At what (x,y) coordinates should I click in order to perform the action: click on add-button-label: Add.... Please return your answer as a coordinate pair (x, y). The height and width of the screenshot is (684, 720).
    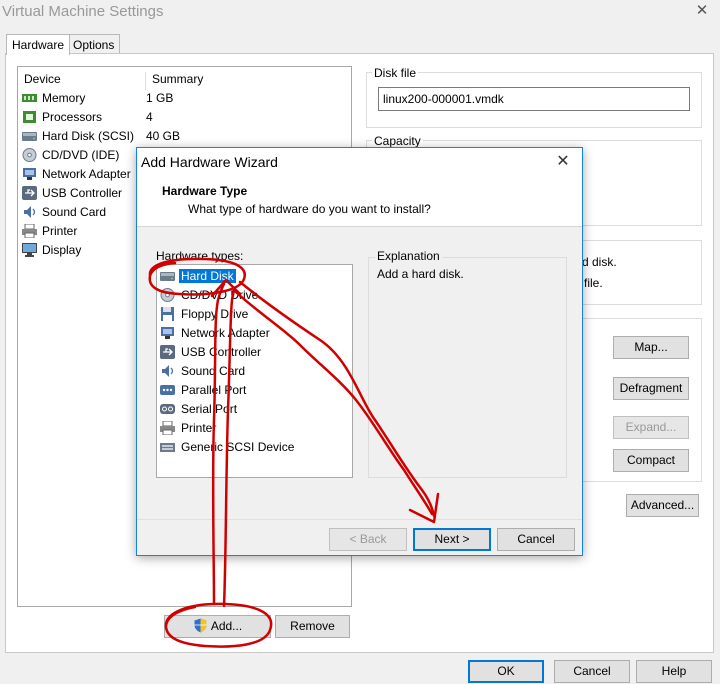
    Looking at the image, I should click on (226, 626).